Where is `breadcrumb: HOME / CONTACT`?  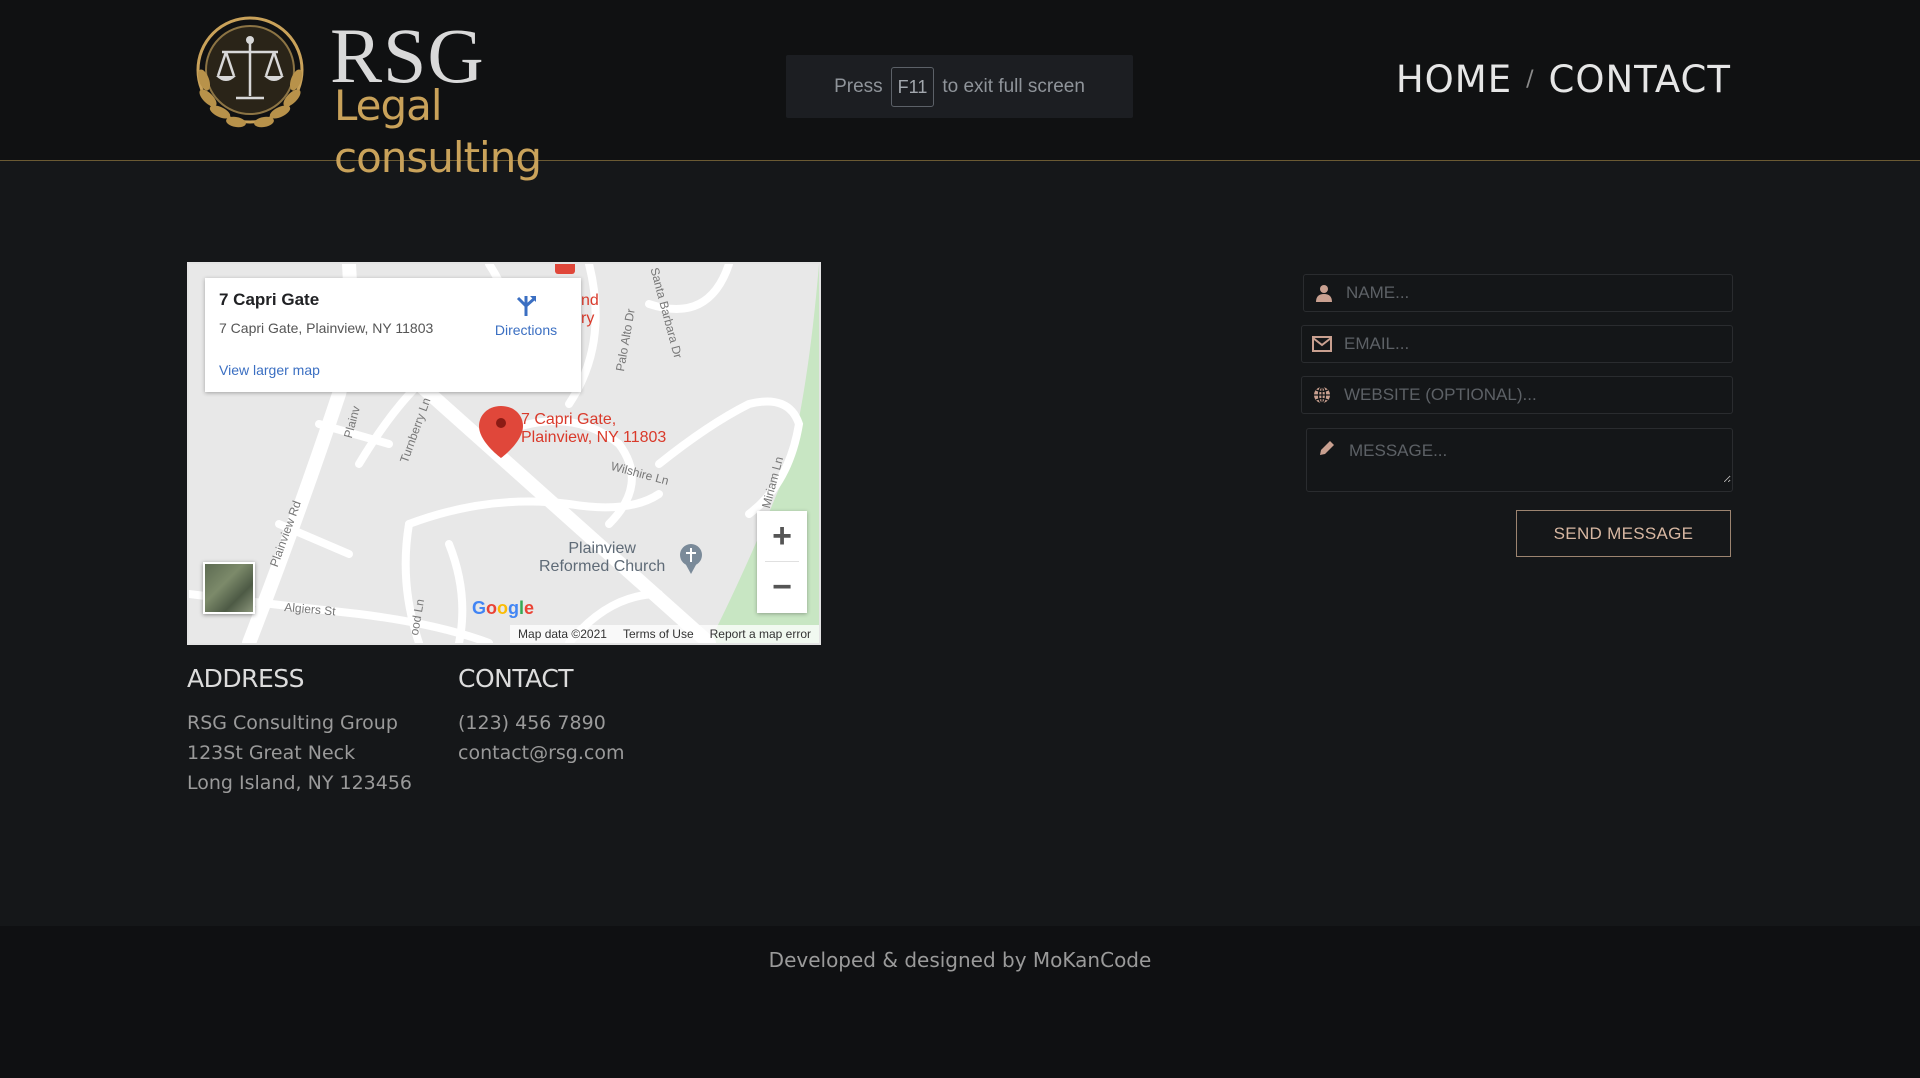
breadcrumb: HOME / CONTACT is located at coordinates (1563, 79).